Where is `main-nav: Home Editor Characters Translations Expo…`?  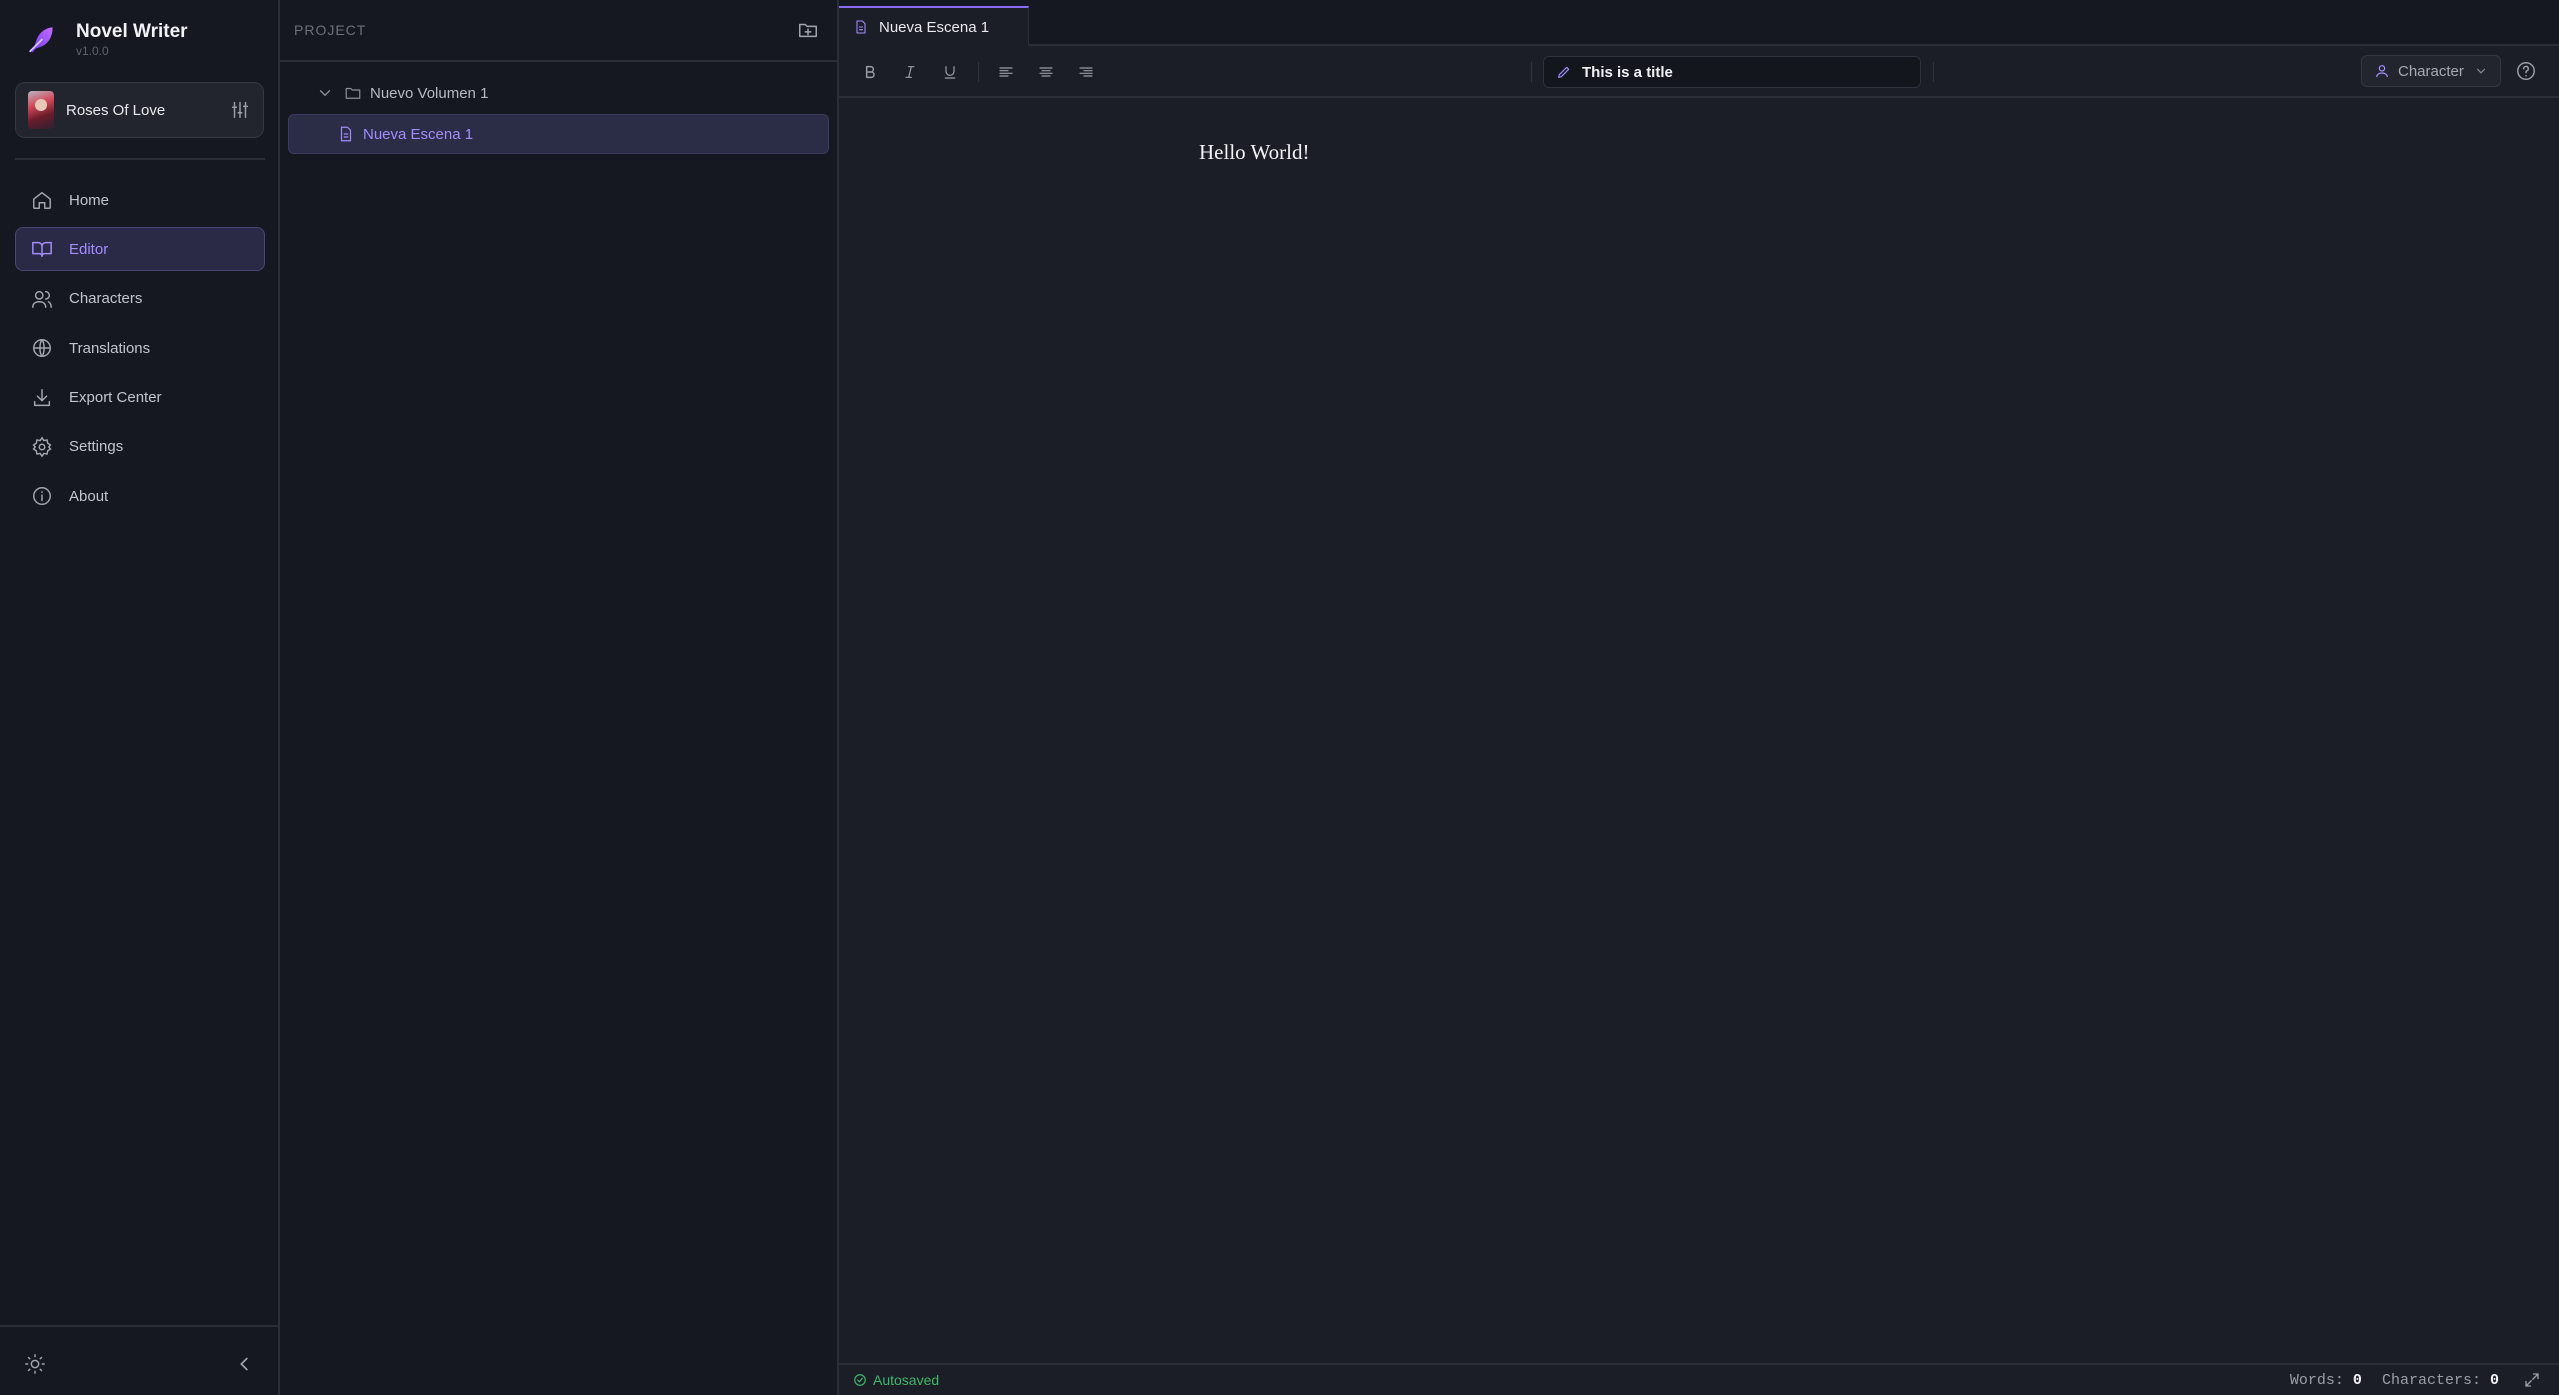 main-nav: Home Editor Characters Translations Expo… is located at coordinates (140, 351).